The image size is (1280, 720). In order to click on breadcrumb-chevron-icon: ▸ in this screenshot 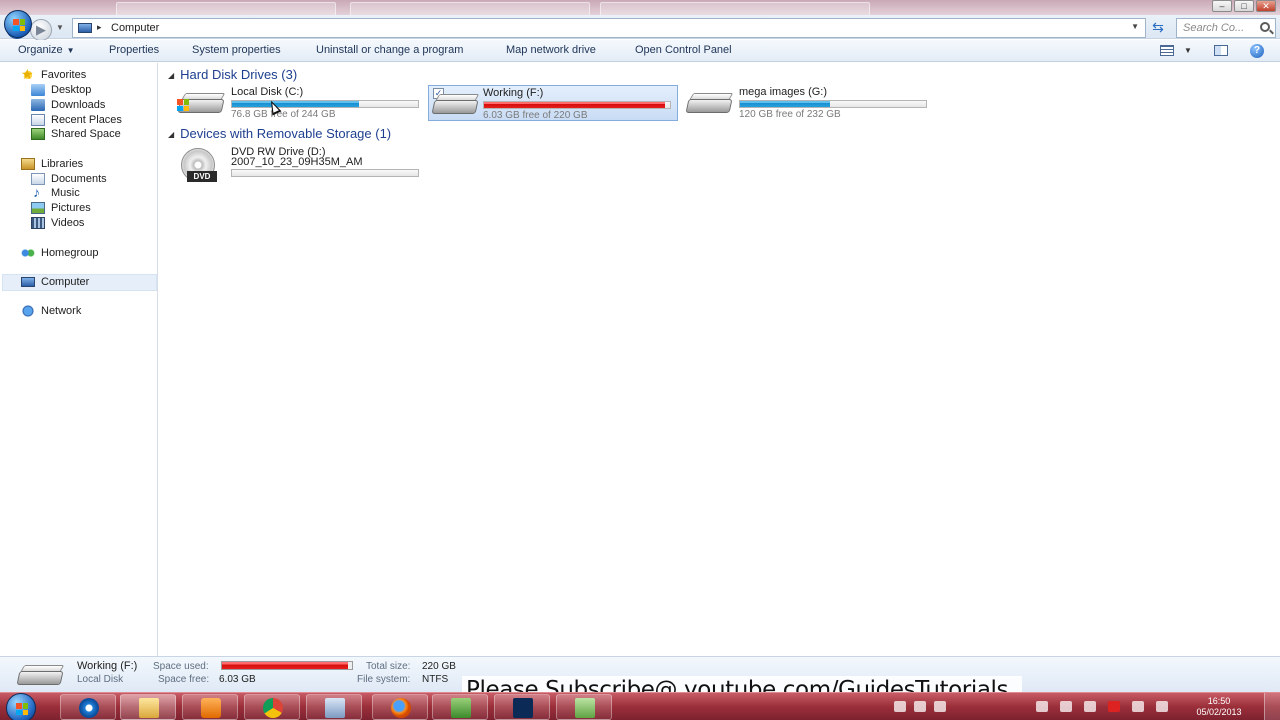, I will do `click(99, 27)`.